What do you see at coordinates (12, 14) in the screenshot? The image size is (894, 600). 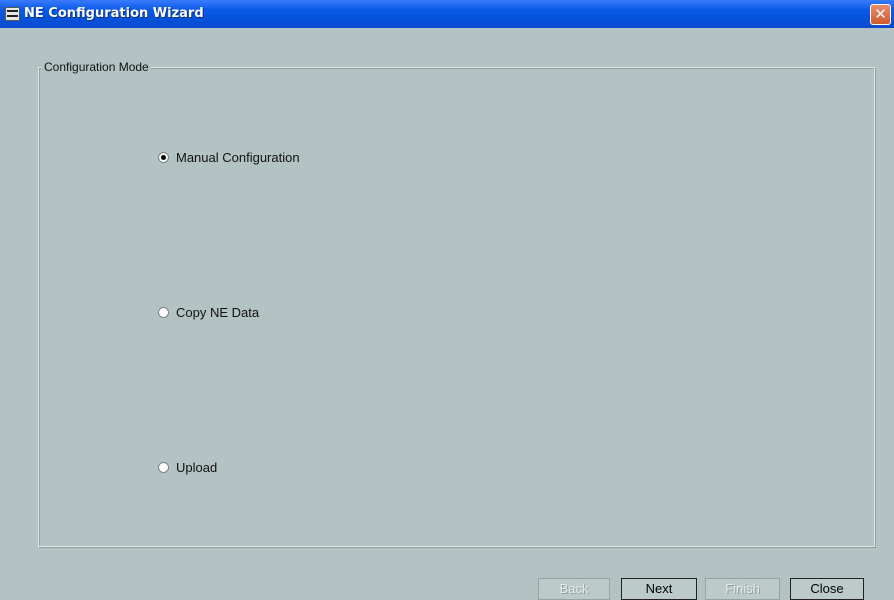 I see `app-logo-icon` at bounding box center [12, 14].